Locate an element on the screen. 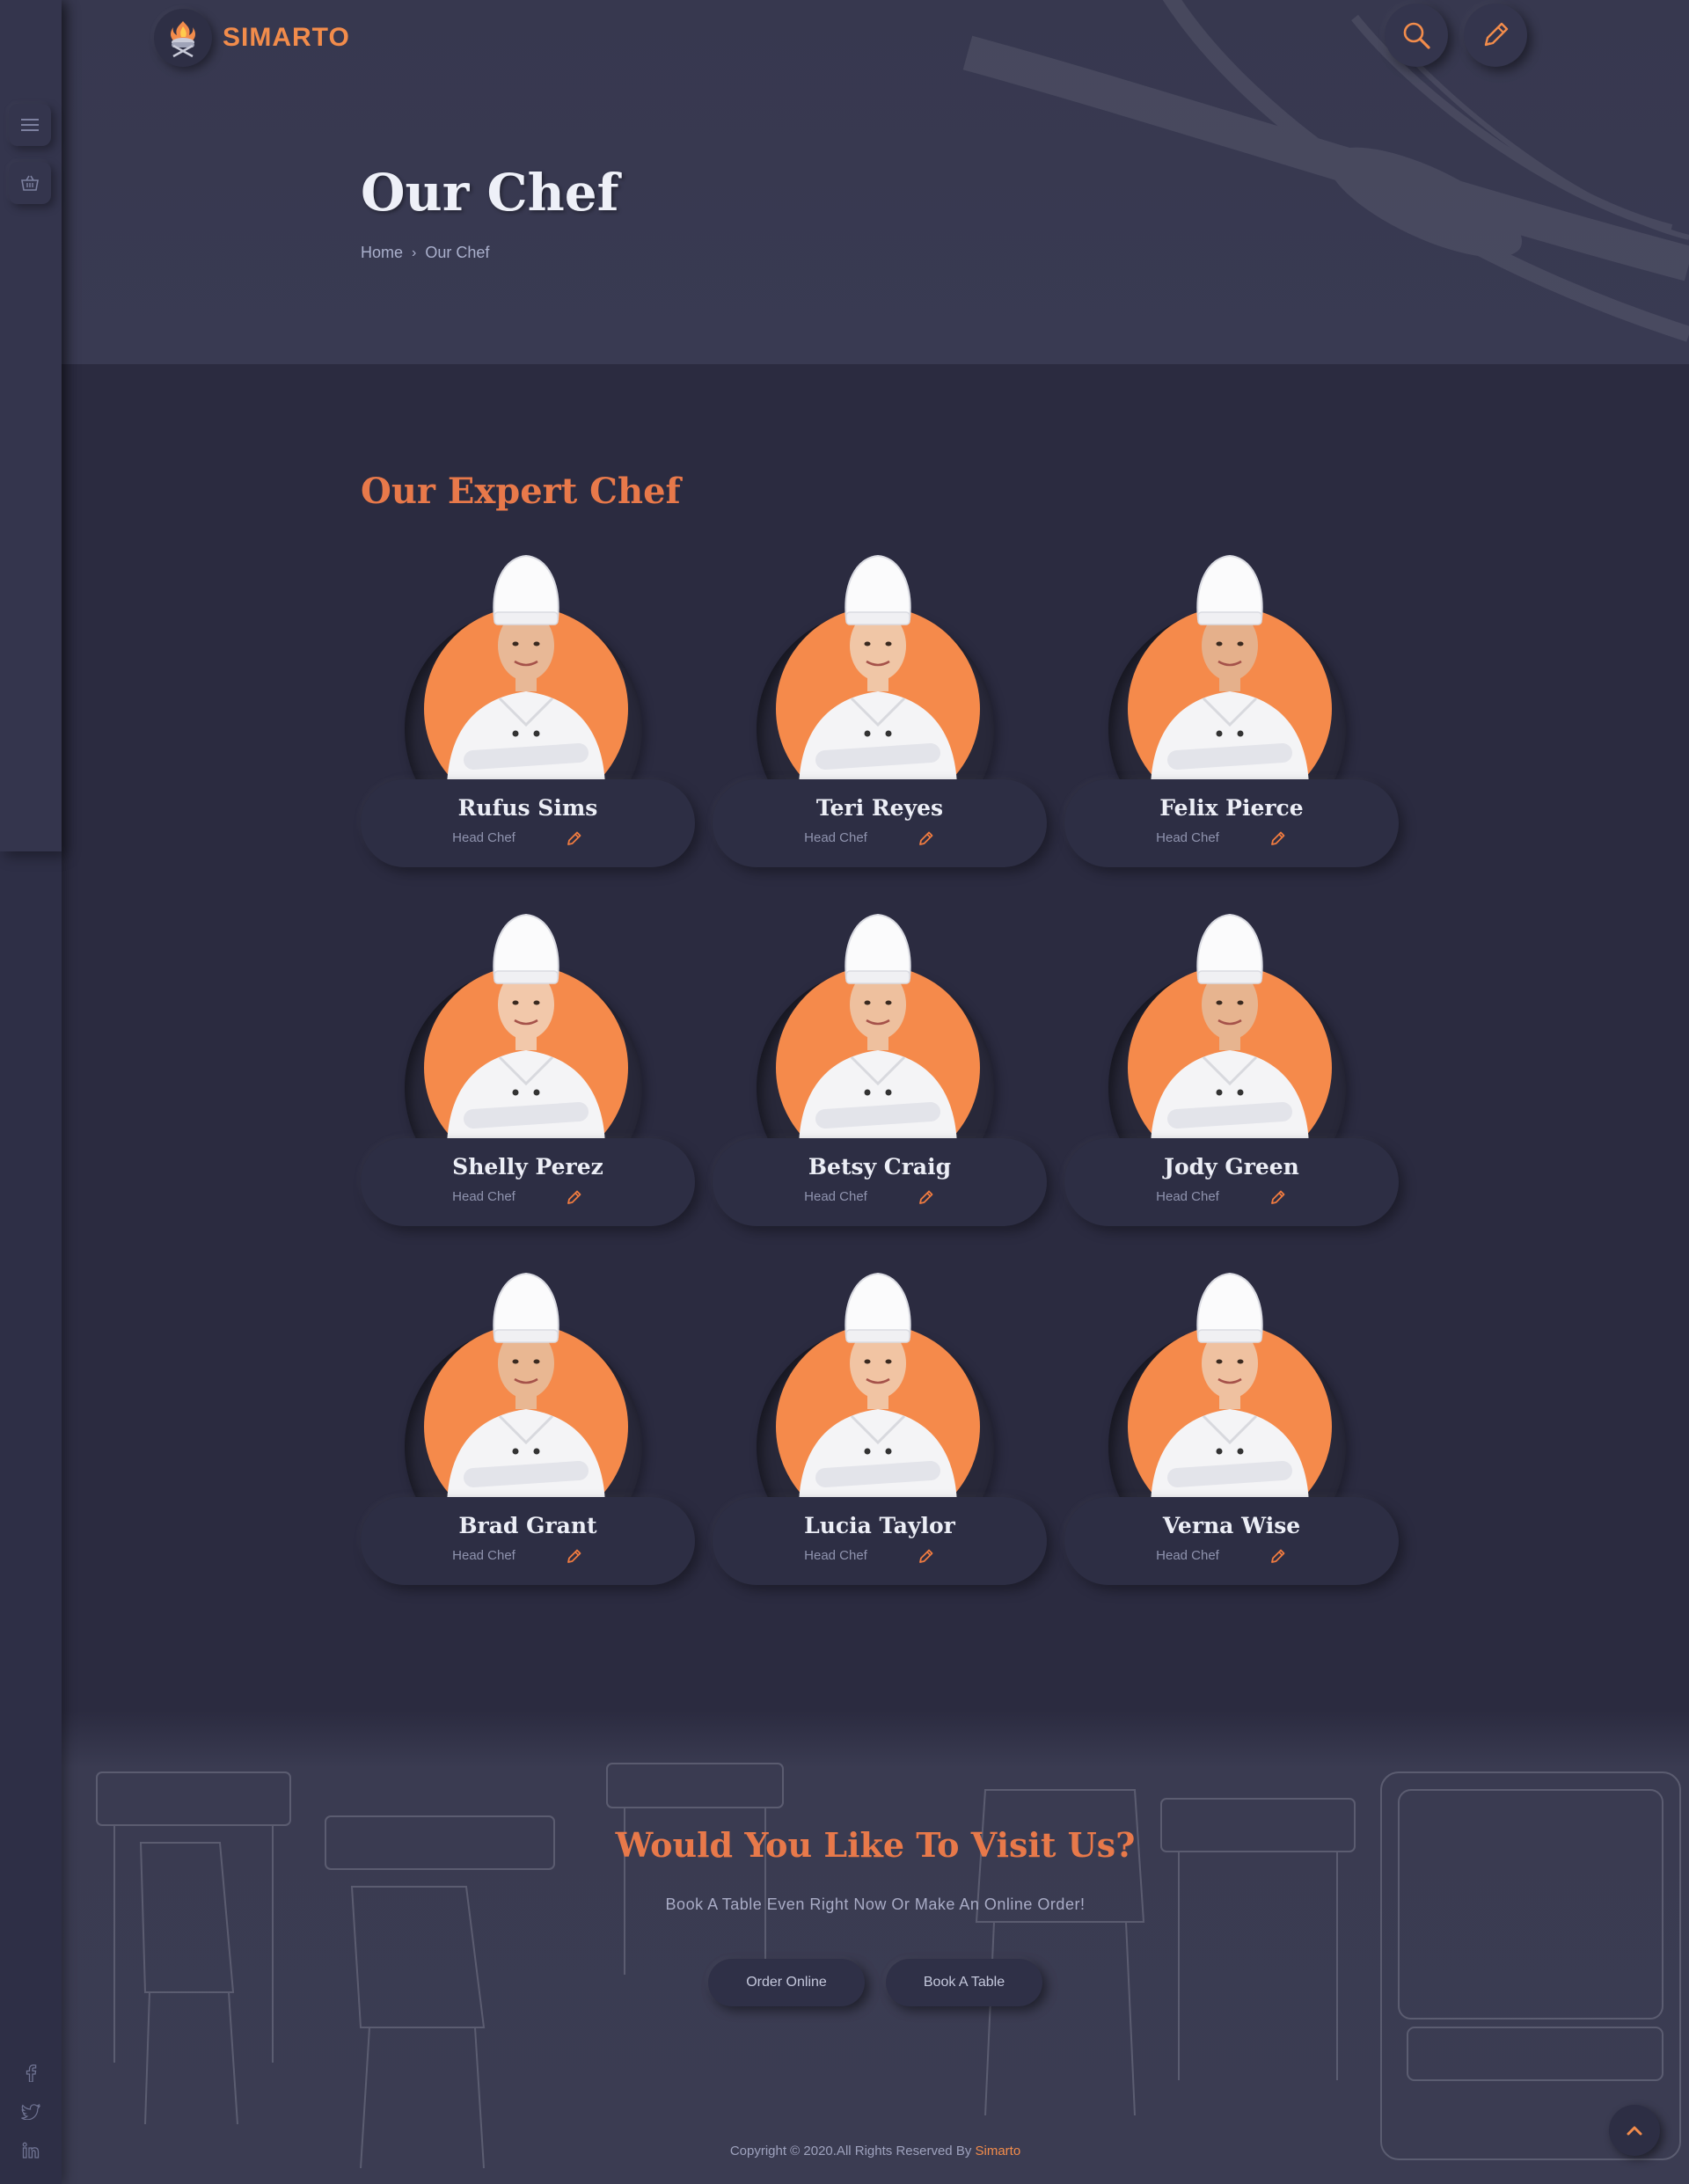  chef-grill-icon is located at coordinates (183, 39).